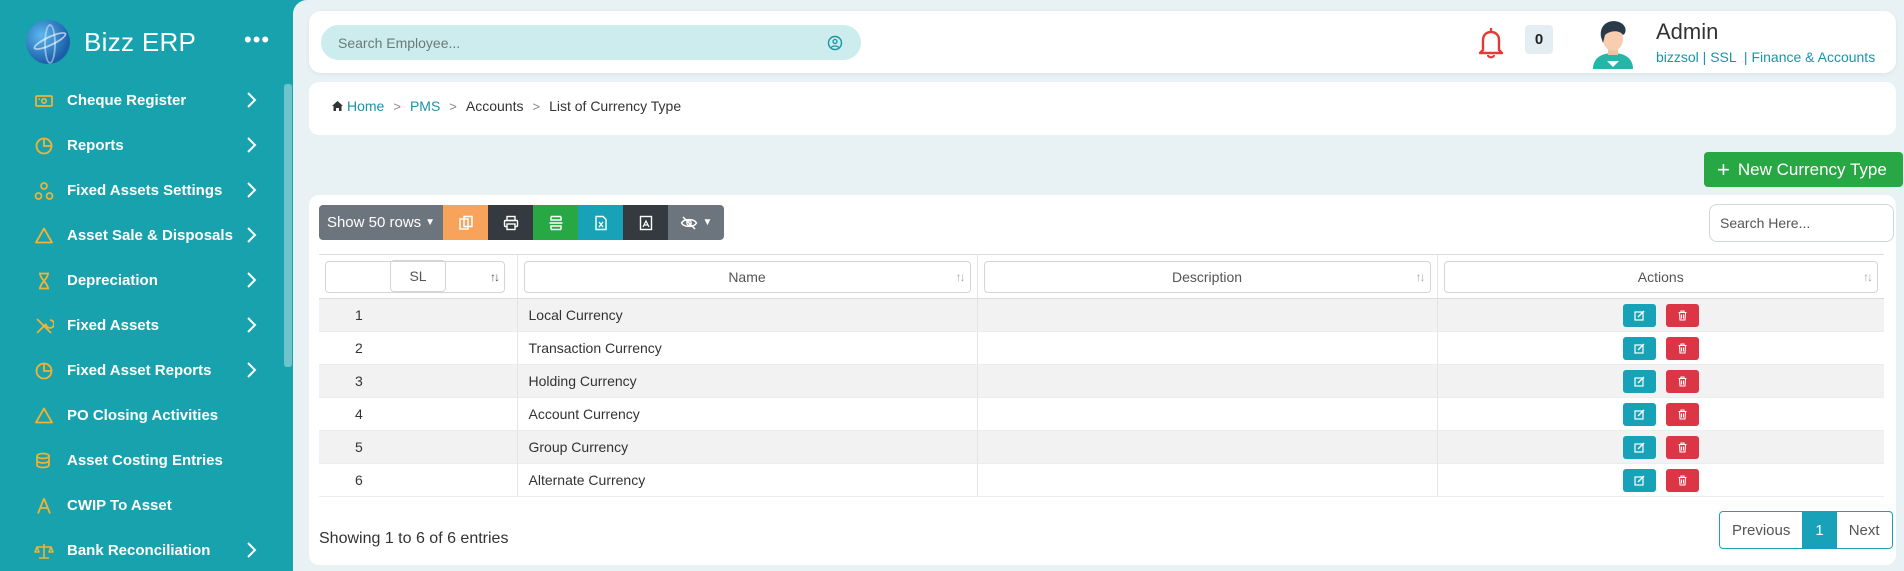  I want to click on sidebar-item-asset-costing-entries: Asset Costing Entries, so click(142, 460).